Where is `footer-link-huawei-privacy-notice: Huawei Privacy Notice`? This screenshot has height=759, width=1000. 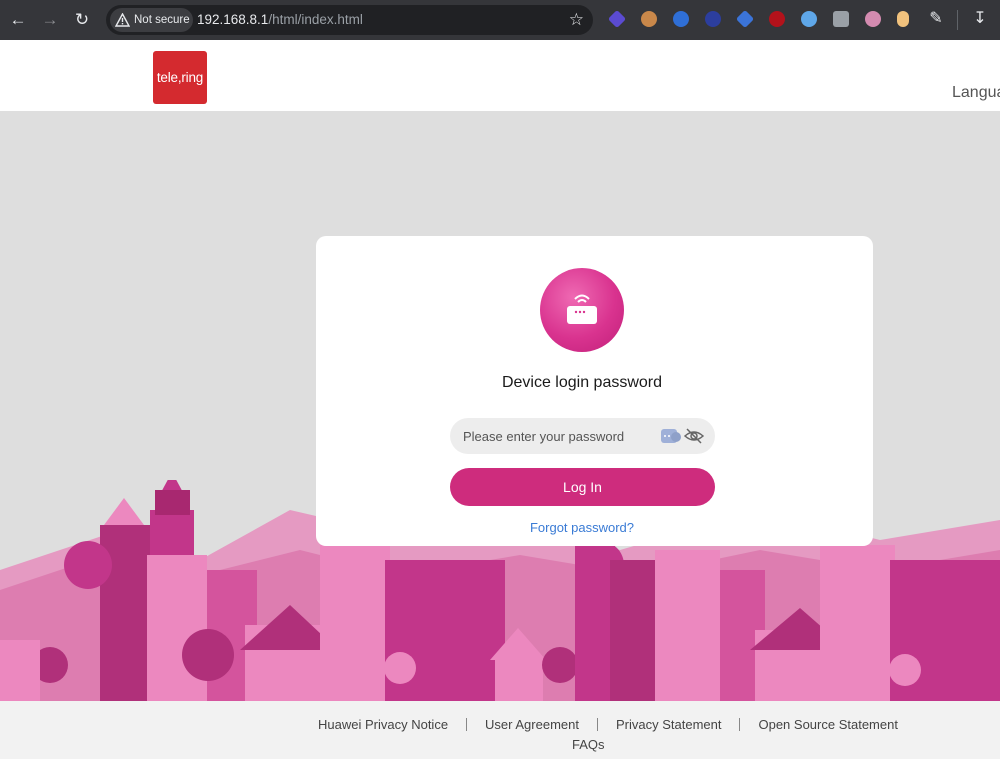
footer-link-huawei-privacy-notice: Huawei Privacy Notice is located at coordinates (383, 724).